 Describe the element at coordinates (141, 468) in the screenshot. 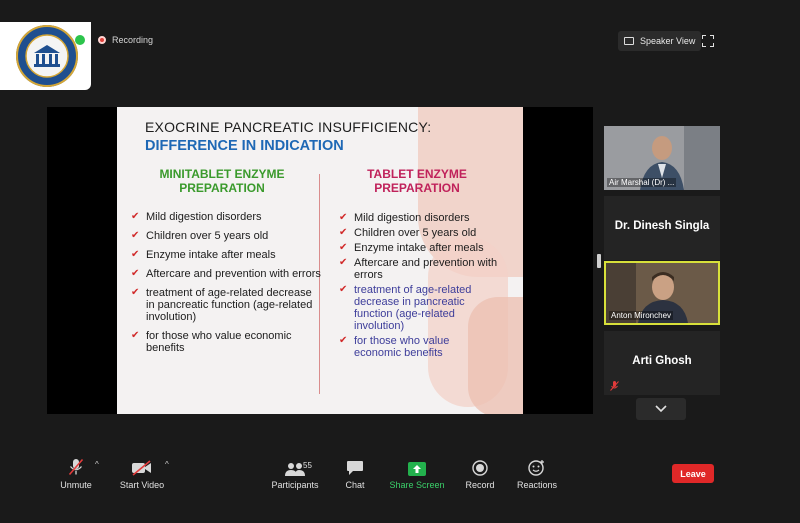

I see `video-camera-off-icon` at that location.